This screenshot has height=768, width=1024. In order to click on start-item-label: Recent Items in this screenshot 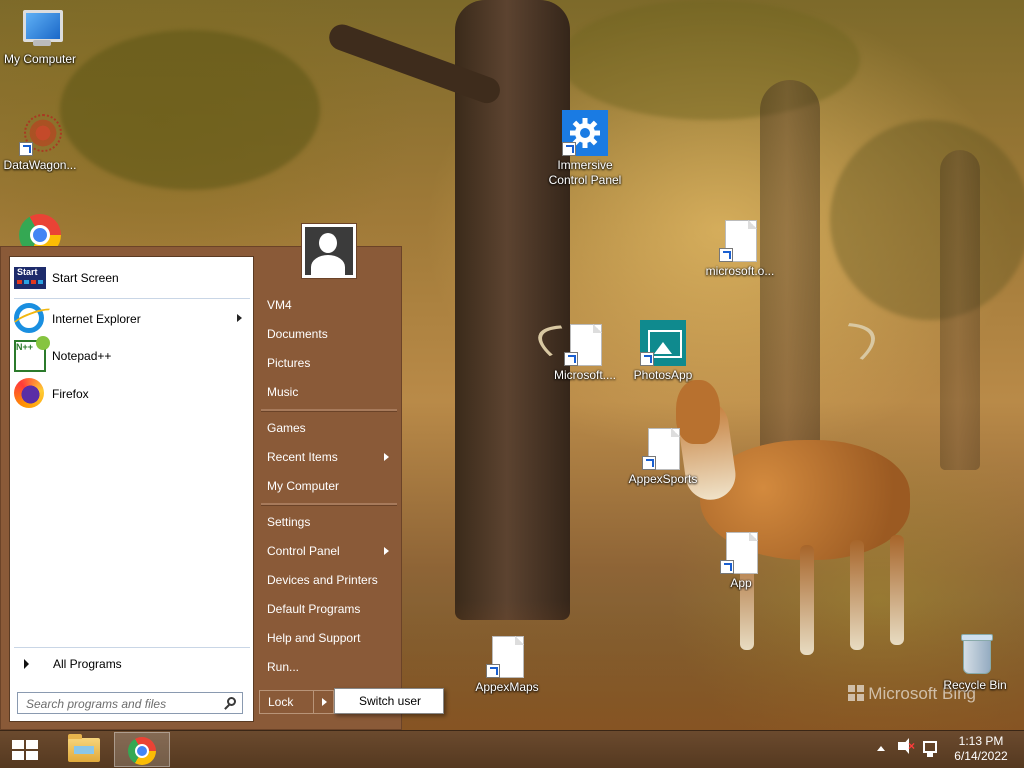, I will do `click(302, 457)`.